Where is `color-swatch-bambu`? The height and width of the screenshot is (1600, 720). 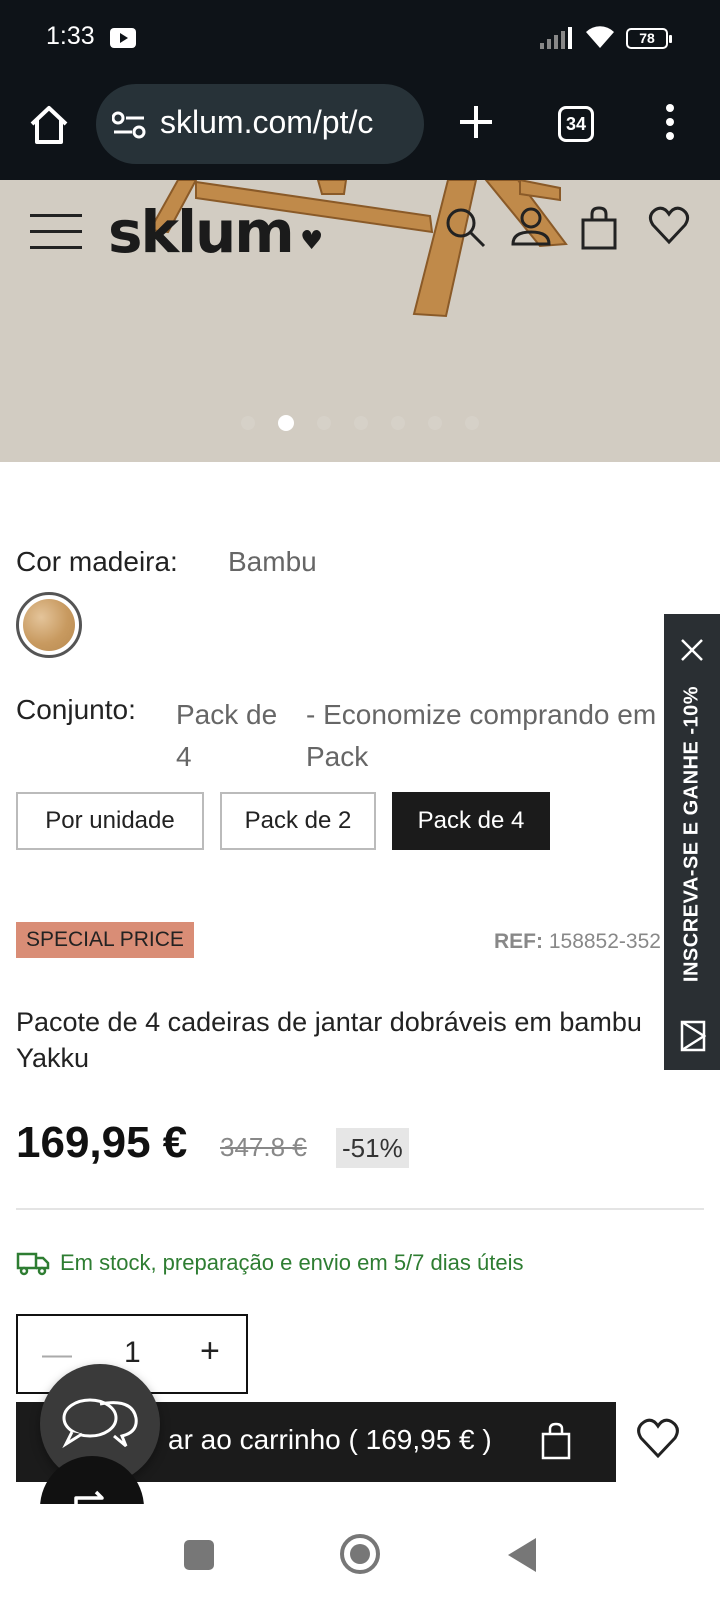
color-swatch-bambu is located at coordinates (49, 625).